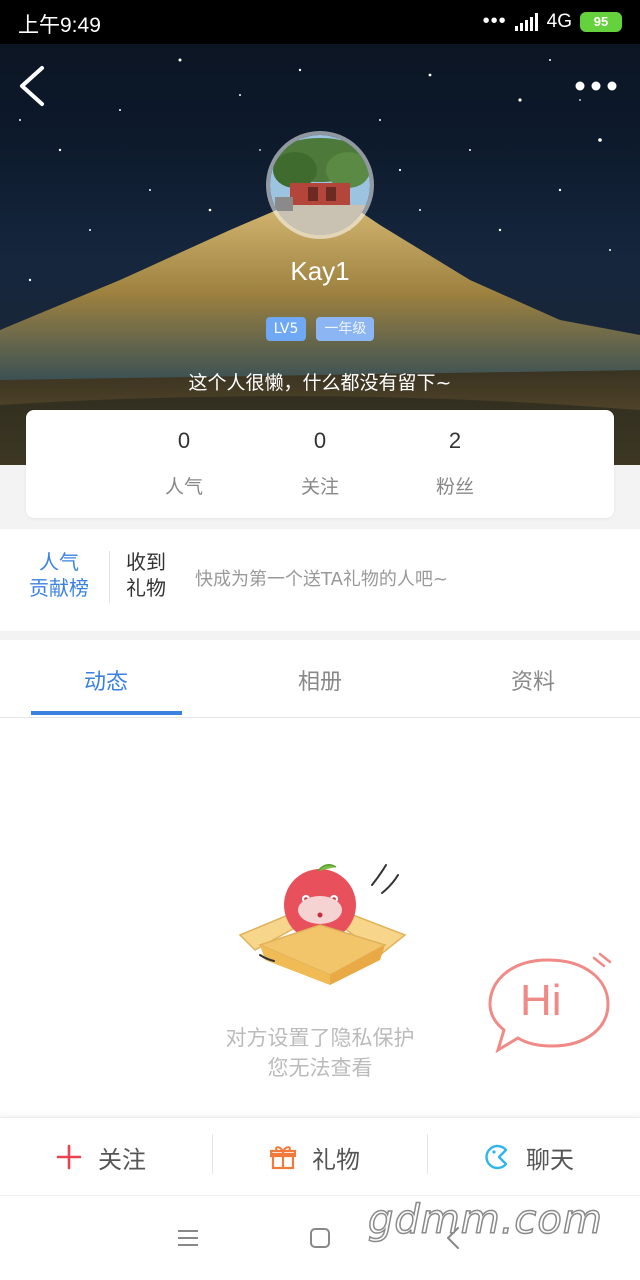 Image resolution: width=640 pixels, height=1280 pixels. What do you see at coordinates (146, 562) in the screenshot?
I see `received-line1: 收到` at bounding box center [146, 562].